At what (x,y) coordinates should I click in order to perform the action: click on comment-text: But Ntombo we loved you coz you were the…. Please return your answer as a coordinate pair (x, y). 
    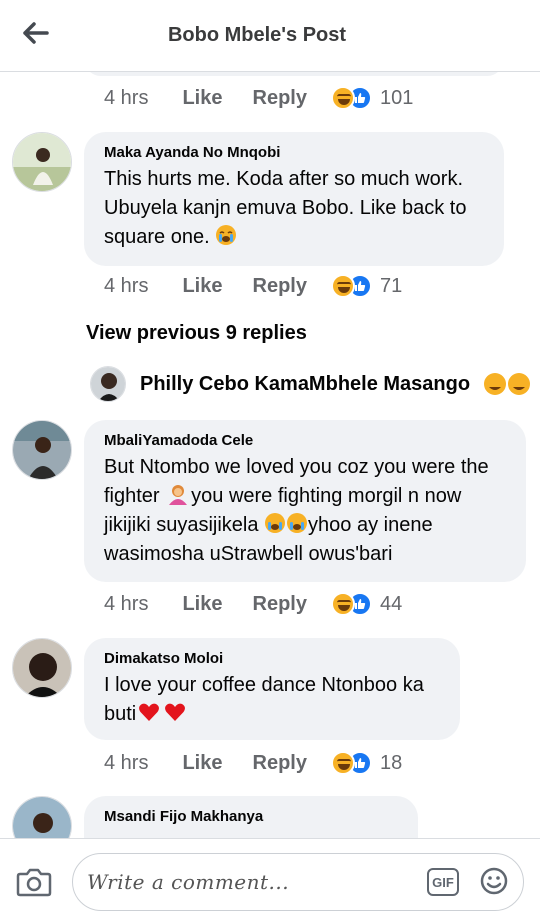
    Looking at the image, I should click on (296, 510).